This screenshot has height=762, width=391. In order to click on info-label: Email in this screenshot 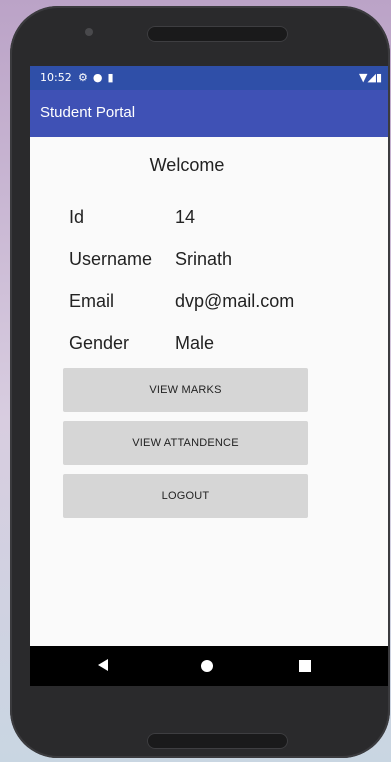, I will do `click(92, 301)`.